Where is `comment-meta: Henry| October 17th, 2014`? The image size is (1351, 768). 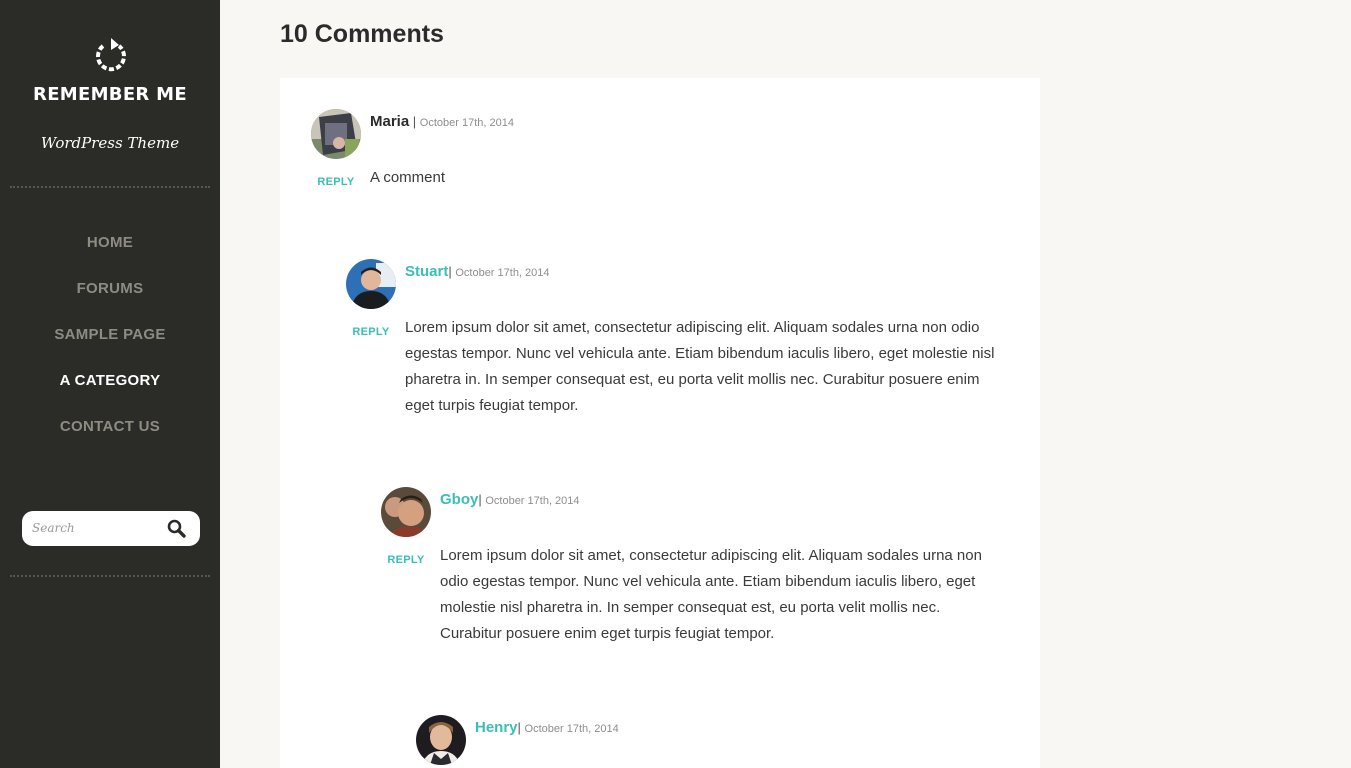 comment-meta: Henry| October 17th, 2014 is located at coordinates (547, 728).